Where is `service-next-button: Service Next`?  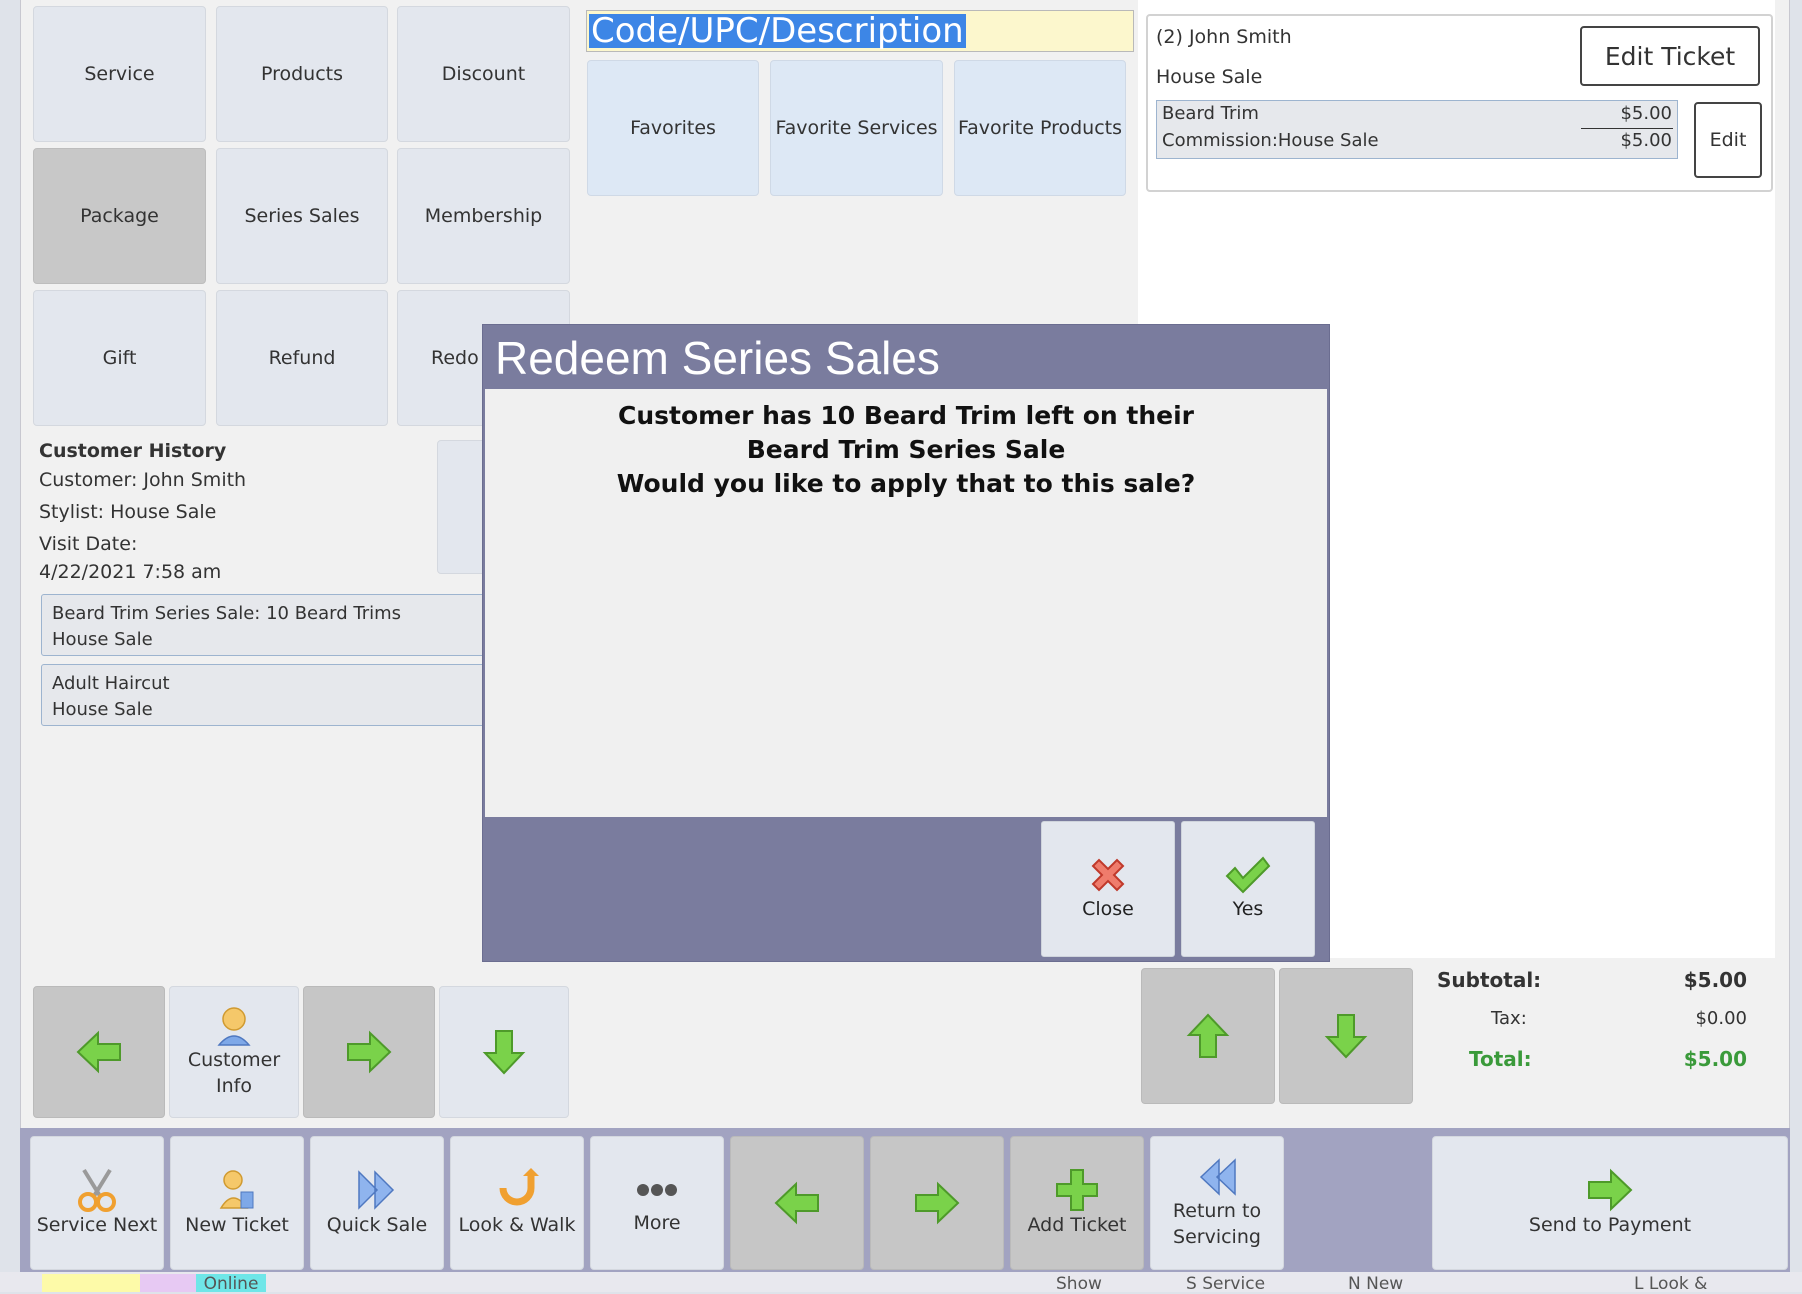
service-next-button: Service Next is located at coordinates (97, 1203).